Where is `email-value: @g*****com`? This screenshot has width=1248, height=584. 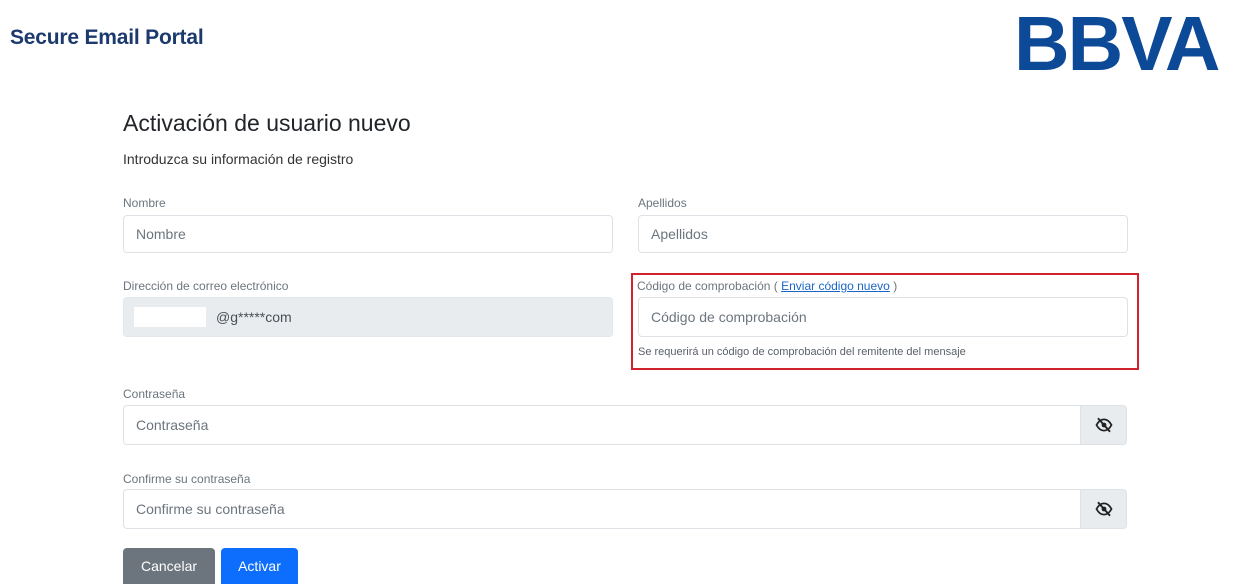
email-value: @g*****com is located at coordinates (254, 317).